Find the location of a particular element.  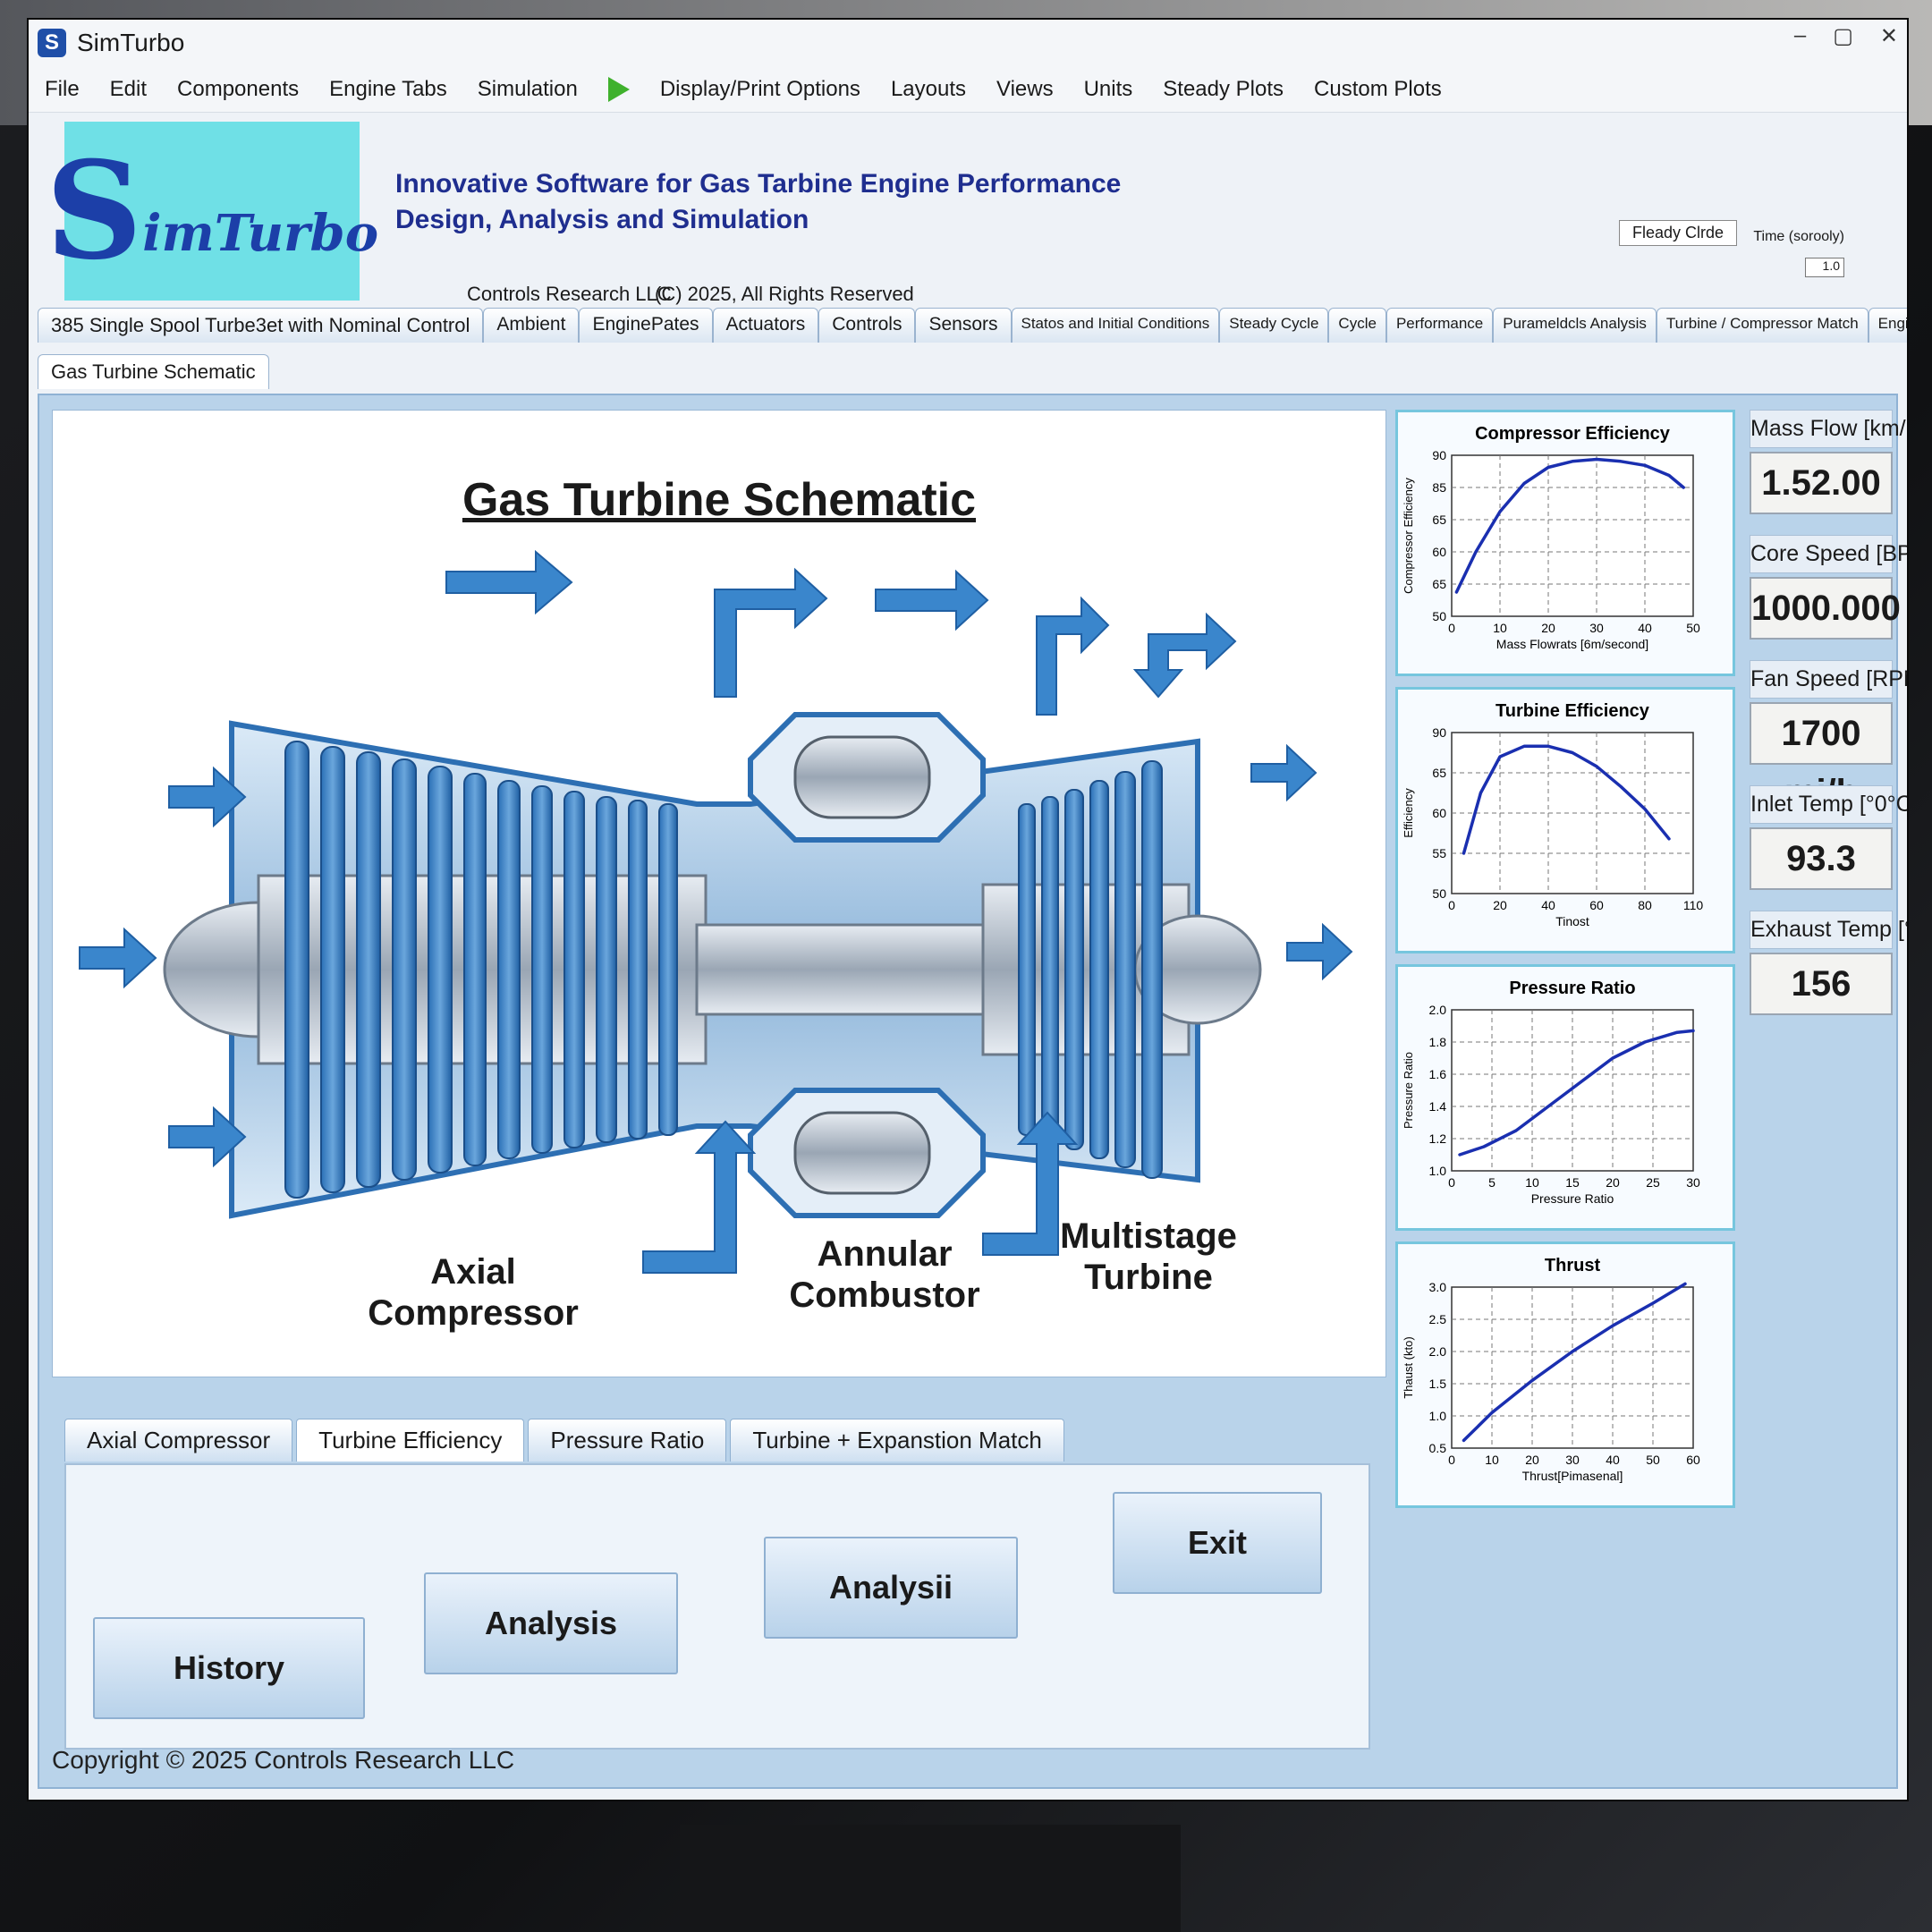

subtab-axial-compressor: Axial Compressor is located at coordinates (178, 1440).